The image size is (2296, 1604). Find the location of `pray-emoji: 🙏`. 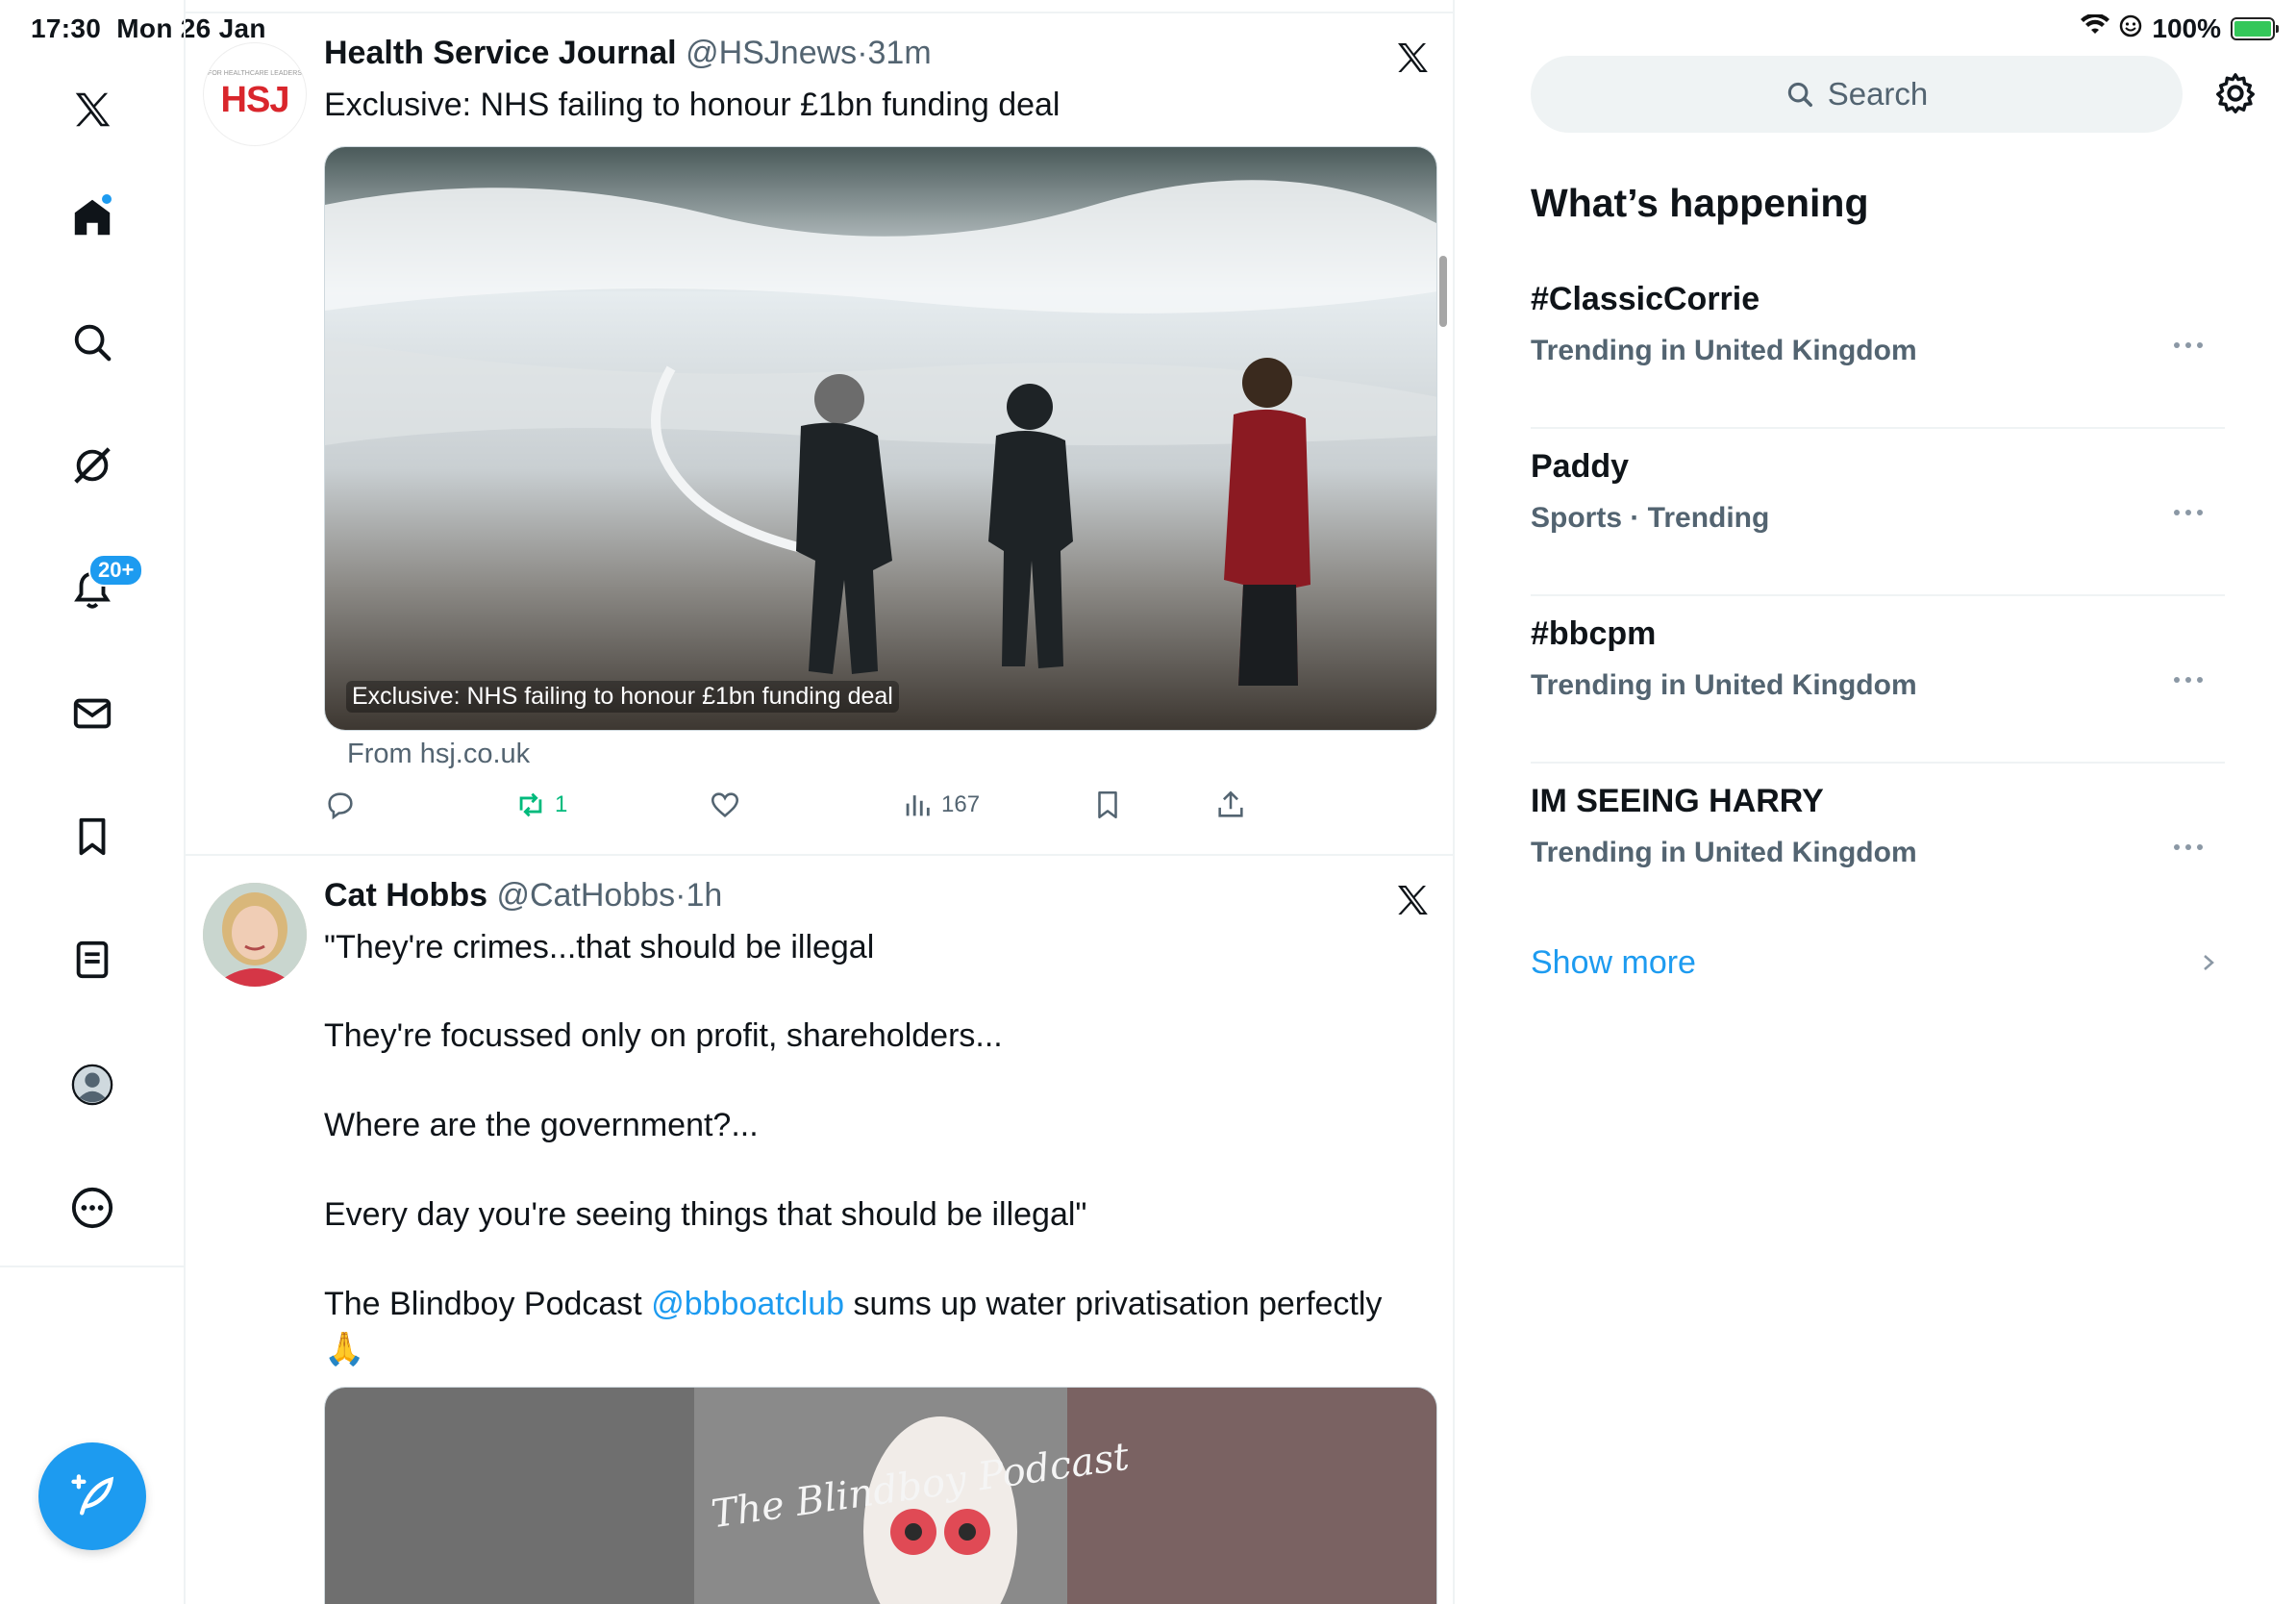

pray-emoji: 🙏 is located at coordinates (344, 1349).